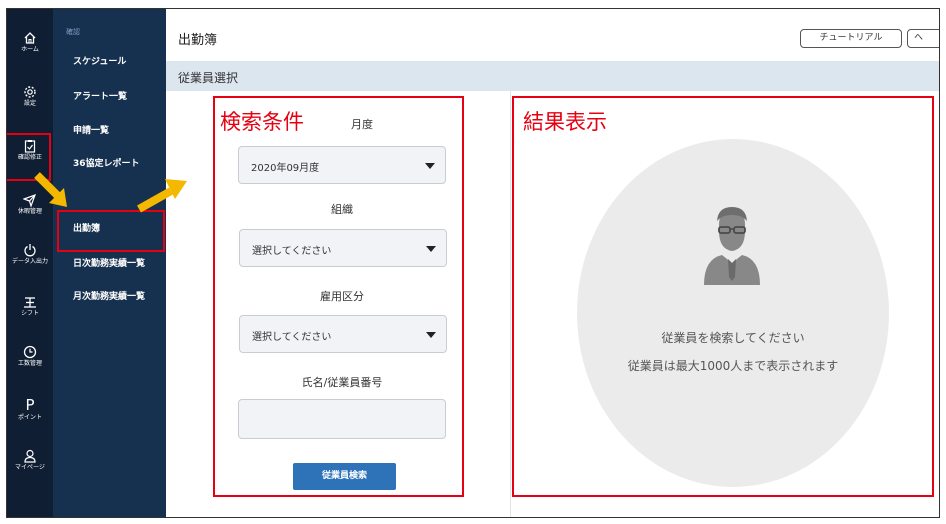 The image size is (946, 524). I want to click on shift-icon, so click(30, 302).